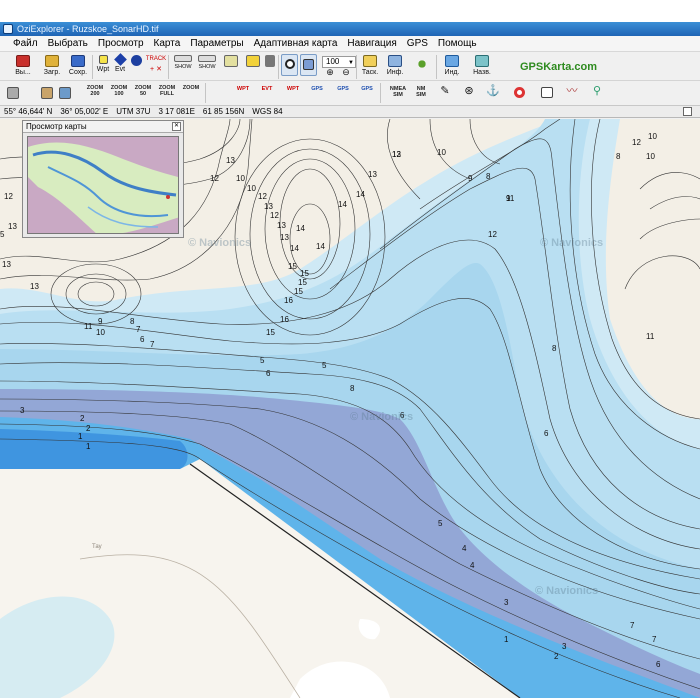 Image resolution: width=700 pixels, height=700 pixels. I want to click on lifebuoy-icon, so click(519, 92).